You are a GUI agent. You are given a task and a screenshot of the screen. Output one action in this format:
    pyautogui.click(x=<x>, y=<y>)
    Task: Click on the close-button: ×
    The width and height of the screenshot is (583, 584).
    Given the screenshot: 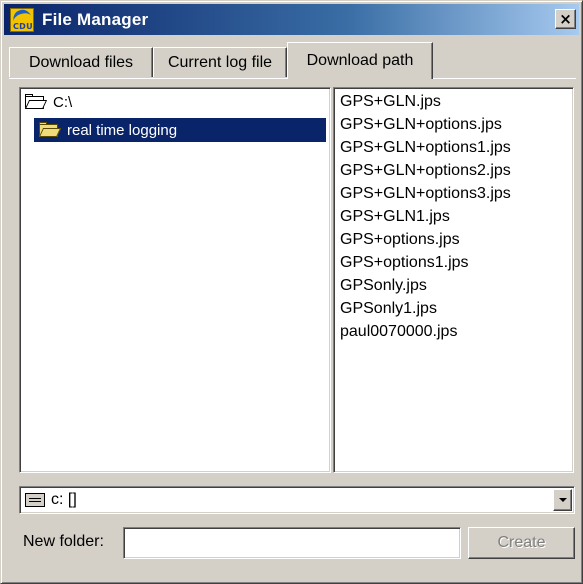 What is the action you would take?
    pyautogui.click(x=565, y=19)
    